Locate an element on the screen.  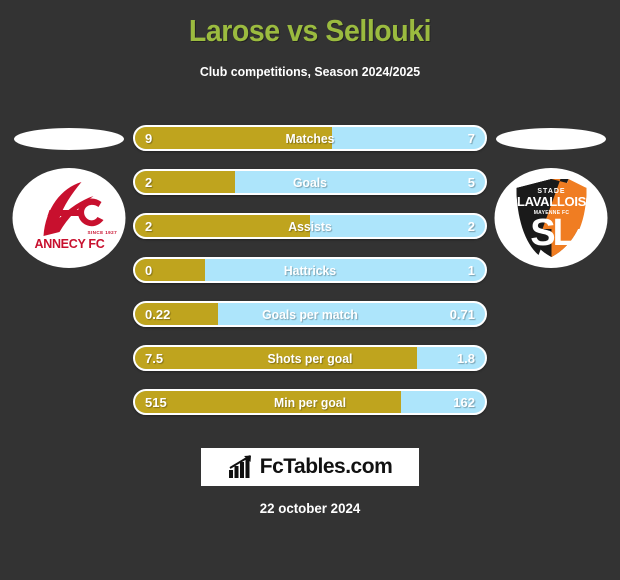
stat-bar-label: Shots per goal is located at coordinates (310, 358).